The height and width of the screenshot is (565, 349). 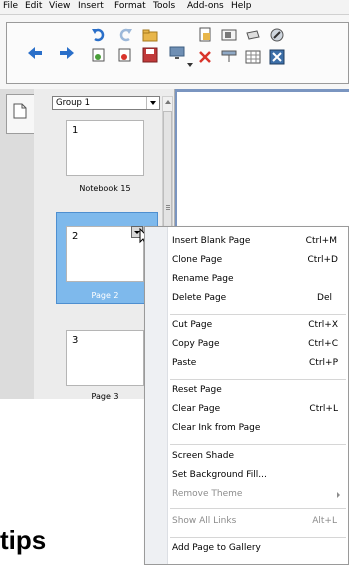 I want to click on menu-item-cut-page: Cut Page, so click(x=192, y=325).